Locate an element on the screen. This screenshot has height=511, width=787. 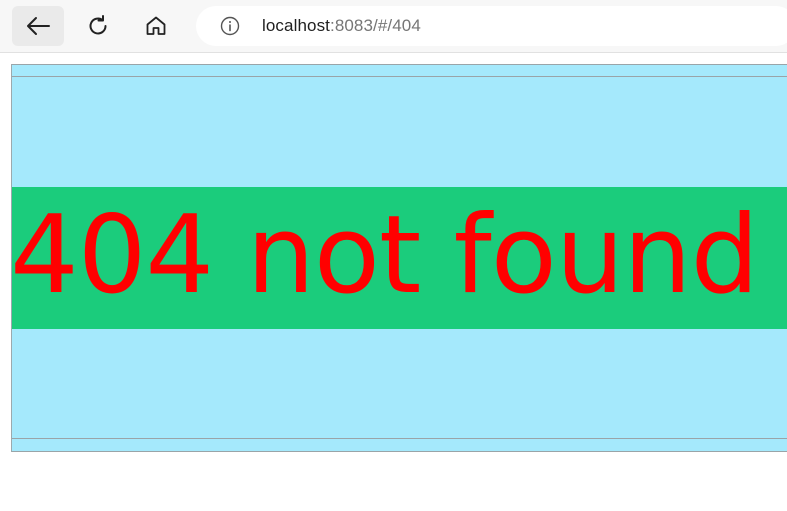
arrow-left-icon is located at coordinates (38, 26).